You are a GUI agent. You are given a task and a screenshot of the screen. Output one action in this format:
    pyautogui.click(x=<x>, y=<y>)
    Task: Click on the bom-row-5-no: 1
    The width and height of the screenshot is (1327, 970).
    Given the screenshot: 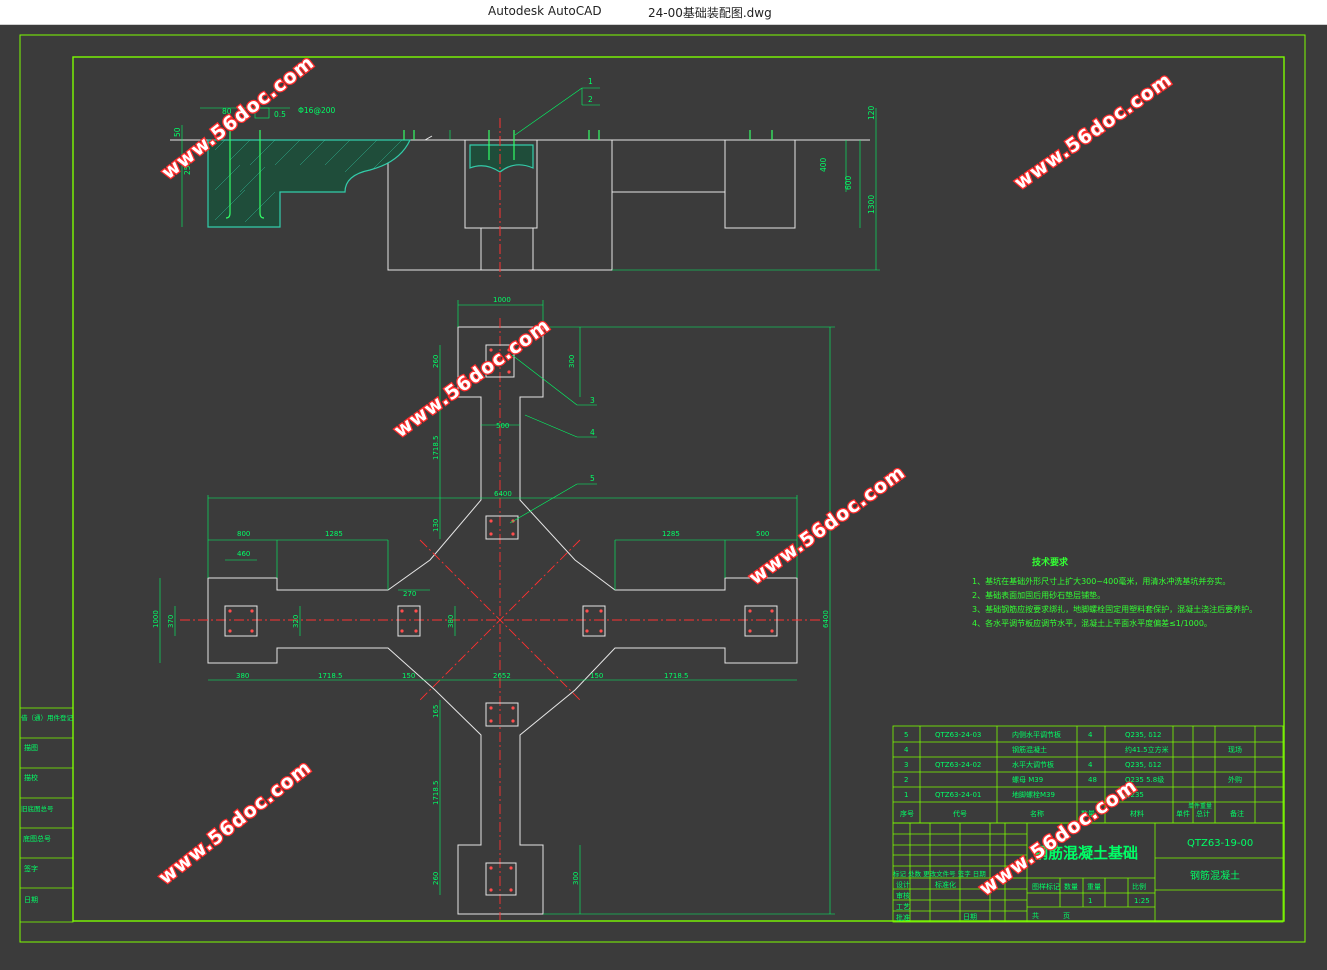 What is the action you would take?
    pyautogui.click(x=906, y=795)
    